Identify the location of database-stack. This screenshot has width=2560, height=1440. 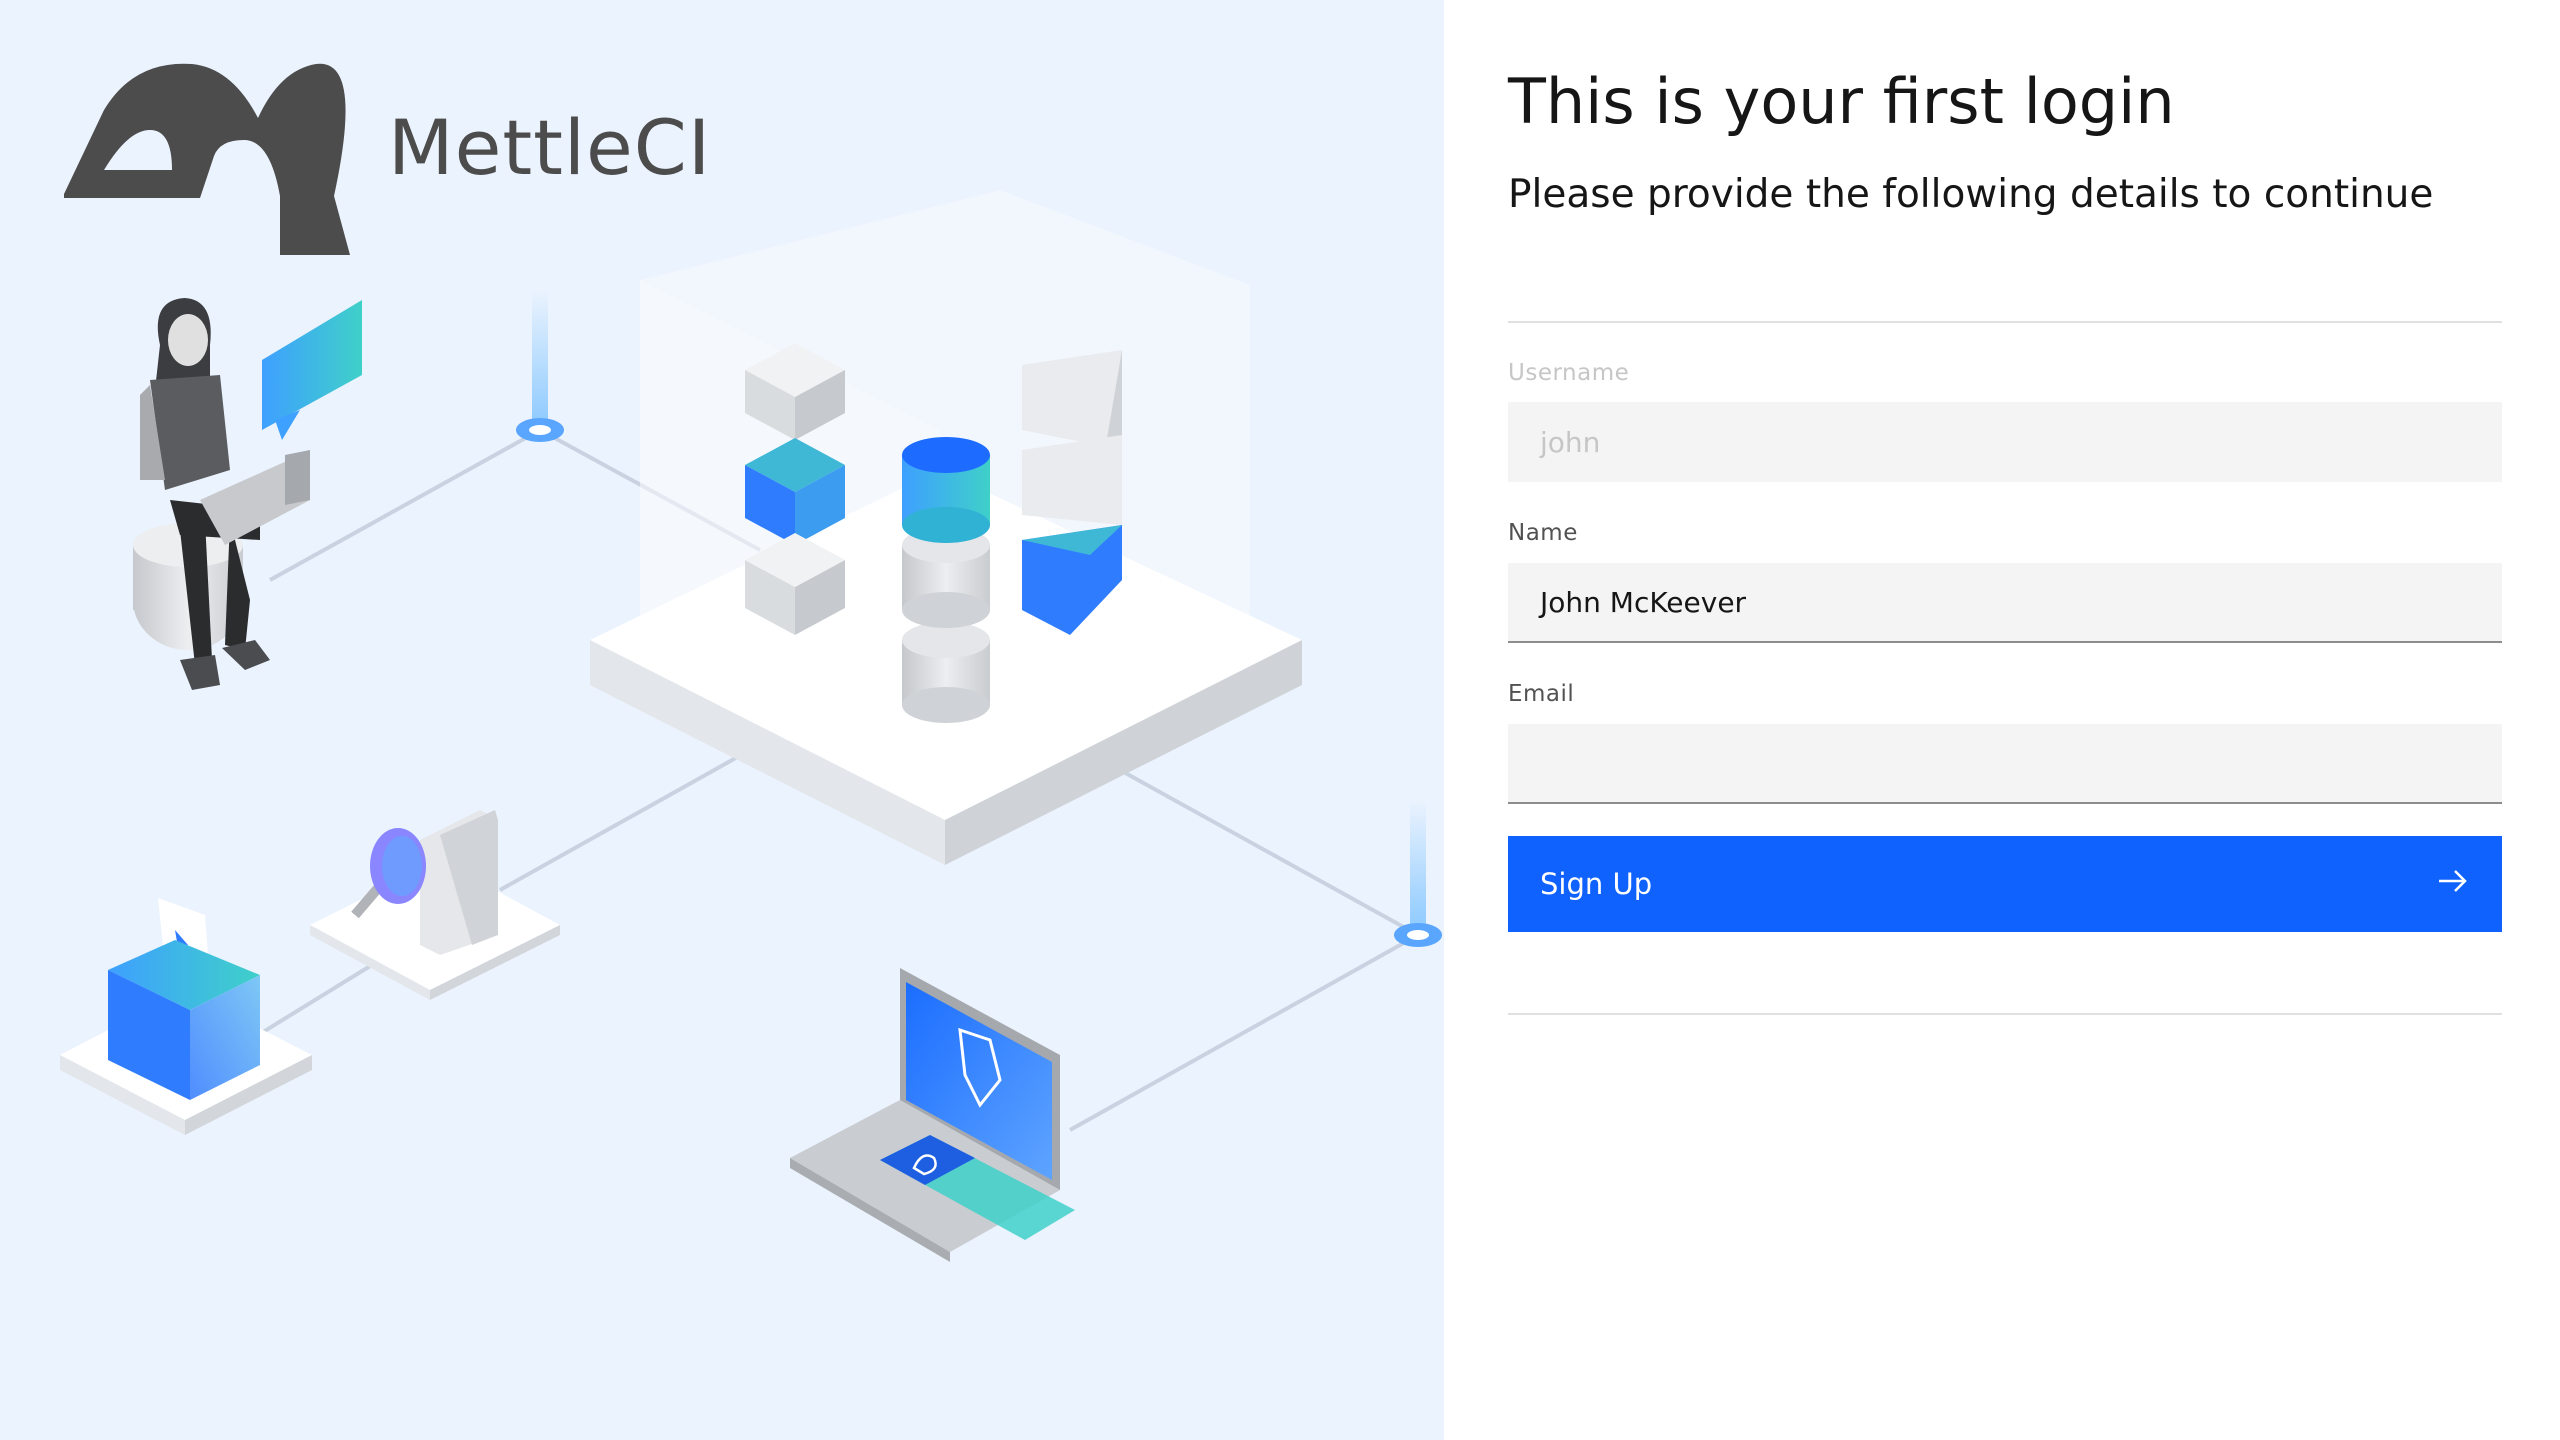
(946, 580).